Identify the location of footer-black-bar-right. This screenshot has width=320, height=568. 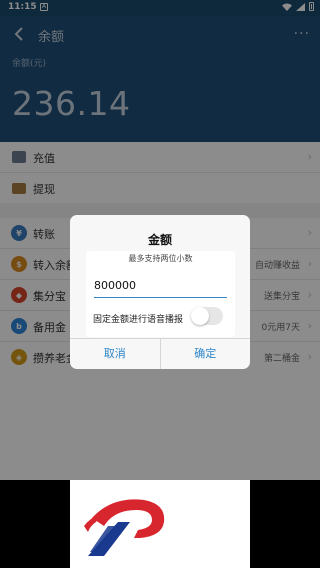
(285, 524).